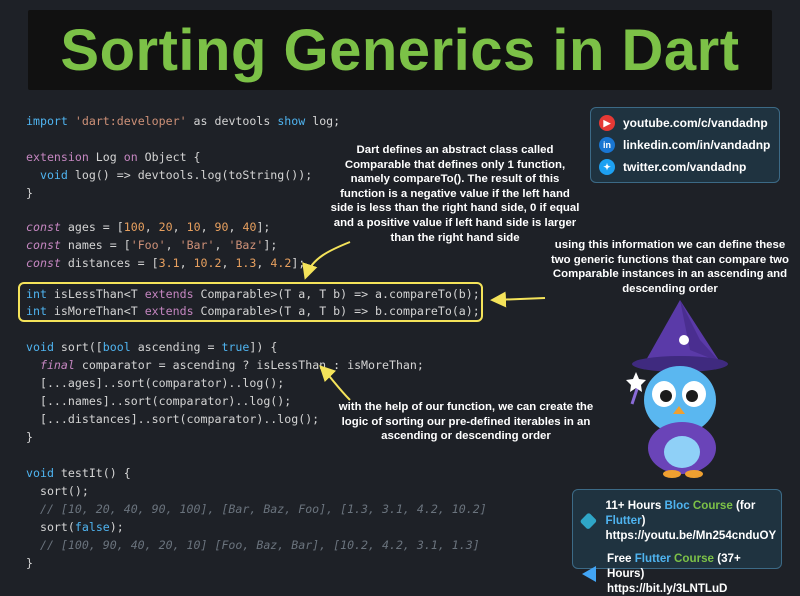 The width and height of the screenshot is (800, 596). I want to click on course-flutter-url: https://bit.ly/3LNTLuD, so click(694, 588).